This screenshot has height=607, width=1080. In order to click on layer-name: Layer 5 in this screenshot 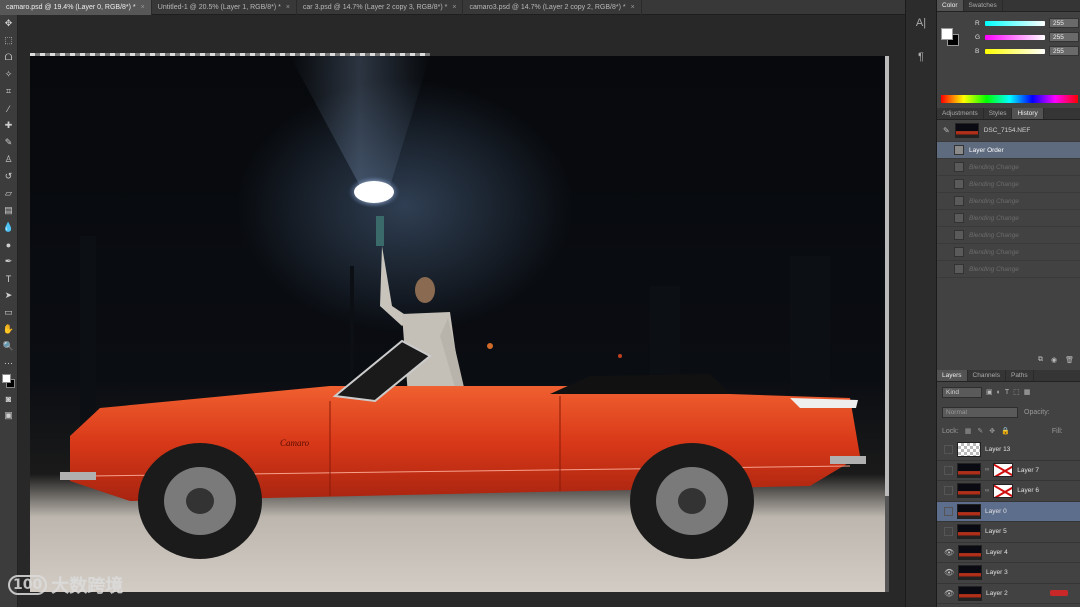, I will do `click(996, 531)`.